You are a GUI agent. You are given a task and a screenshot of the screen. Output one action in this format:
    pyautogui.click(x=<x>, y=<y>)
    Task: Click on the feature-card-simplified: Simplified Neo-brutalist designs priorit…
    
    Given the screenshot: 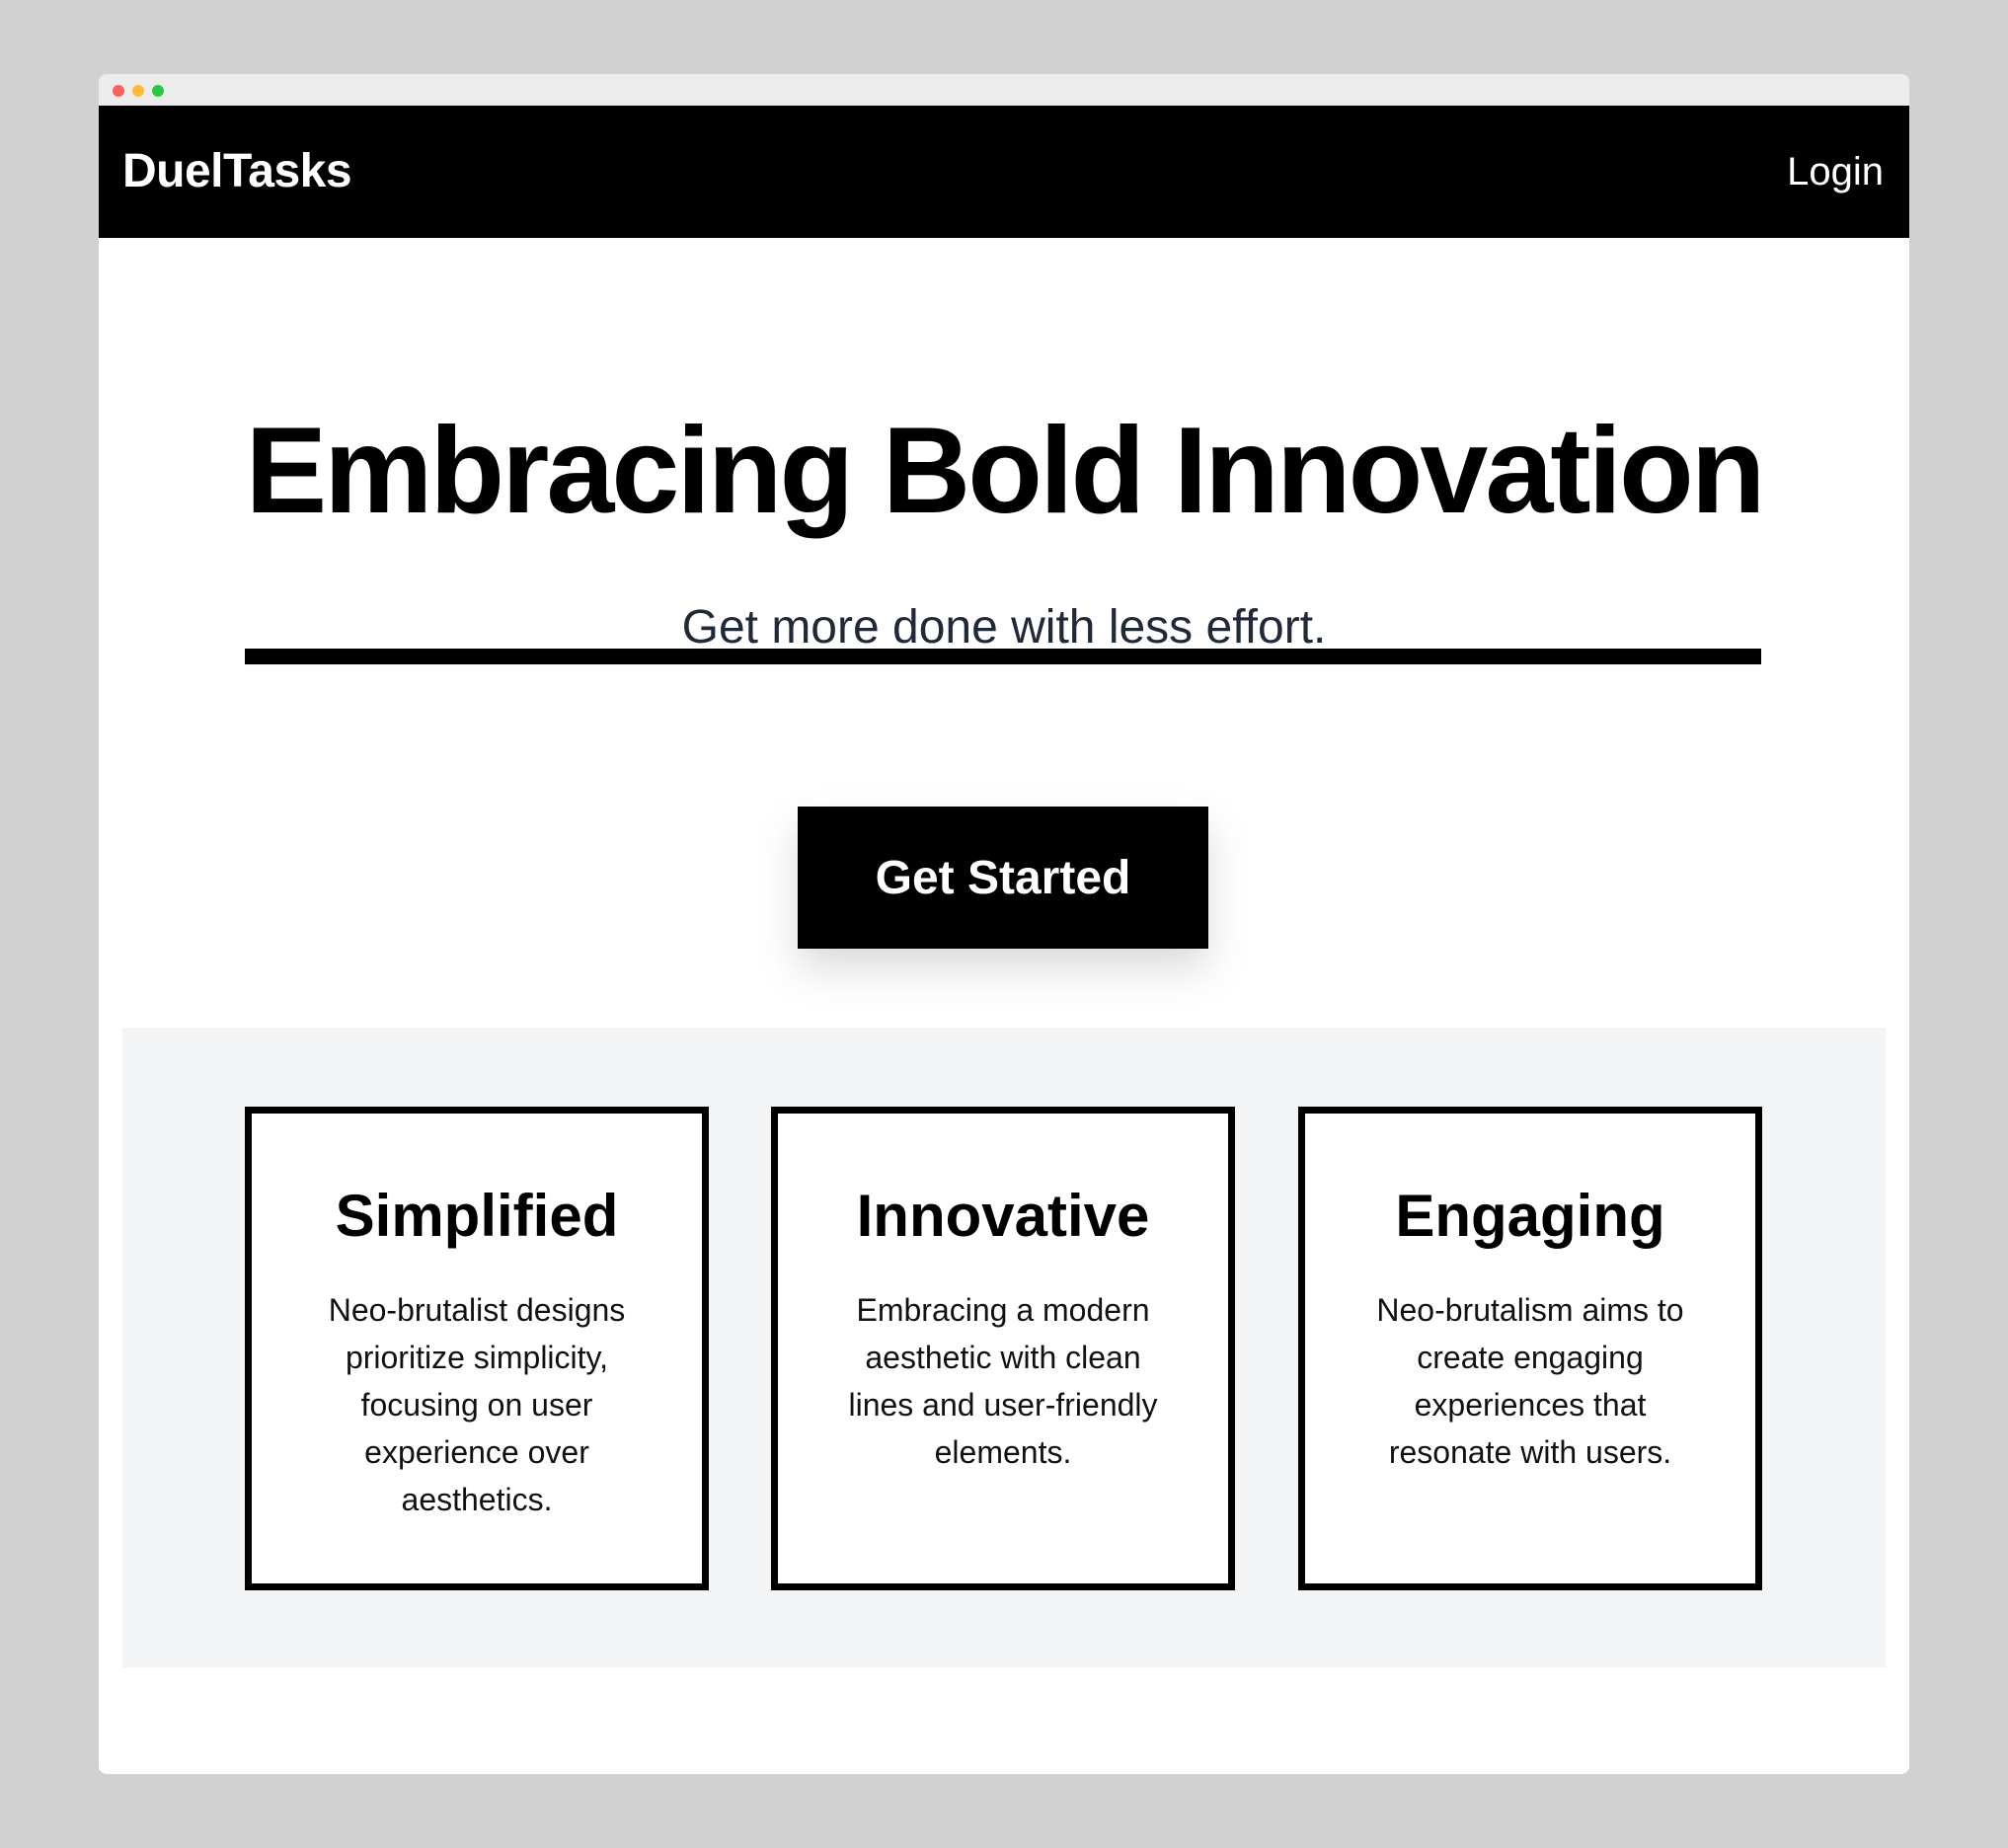 What is the action you would take?
    pyautogui.click(x=477, y=1348)
    